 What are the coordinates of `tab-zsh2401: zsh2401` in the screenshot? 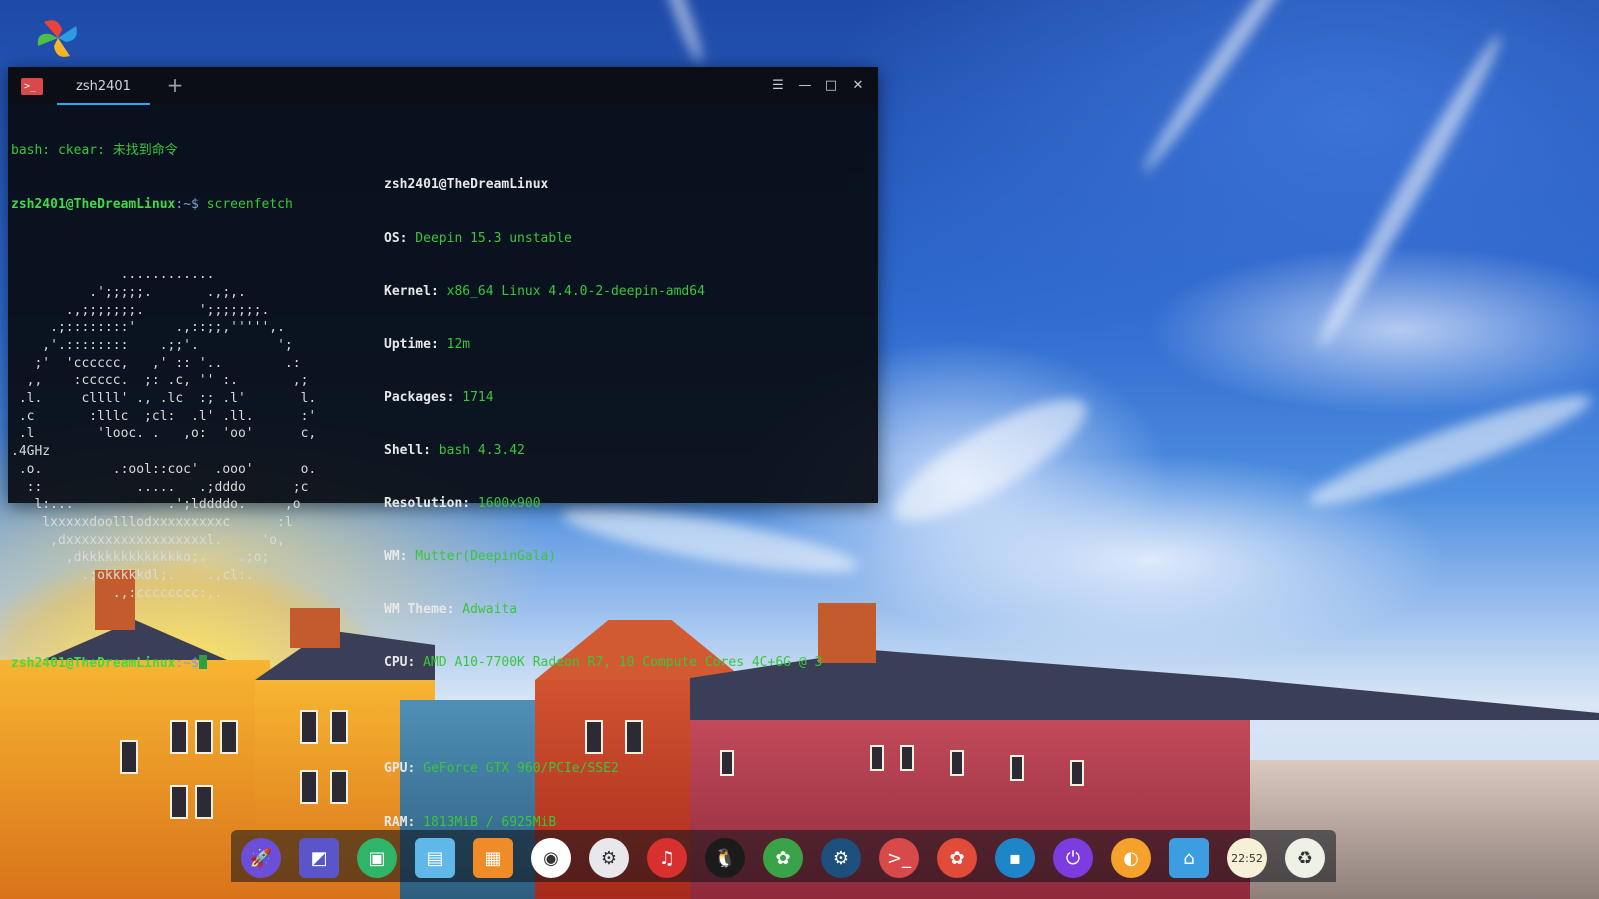 It's located at (103, 86).